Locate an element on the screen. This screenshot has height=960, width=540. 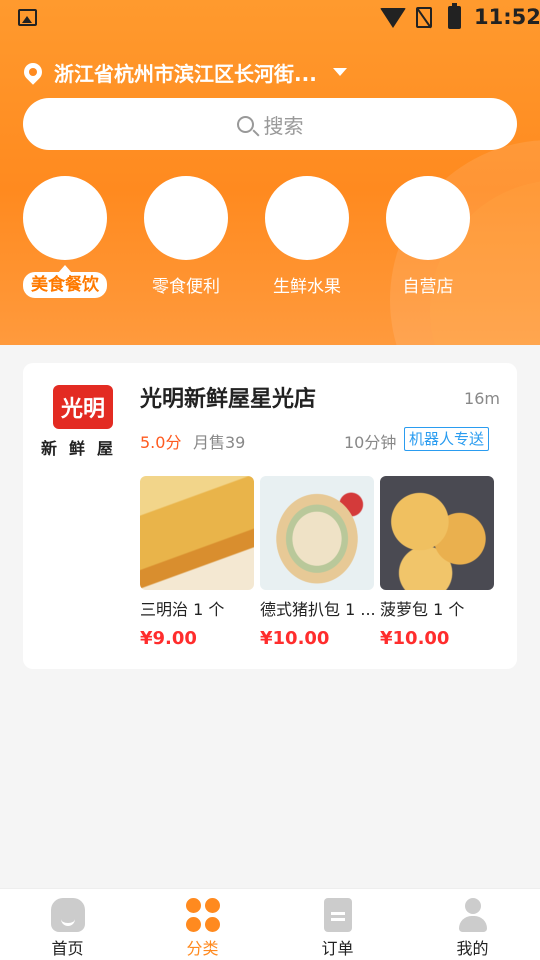
category-food: 美食餐饮 is located at coordinates (65, 237).